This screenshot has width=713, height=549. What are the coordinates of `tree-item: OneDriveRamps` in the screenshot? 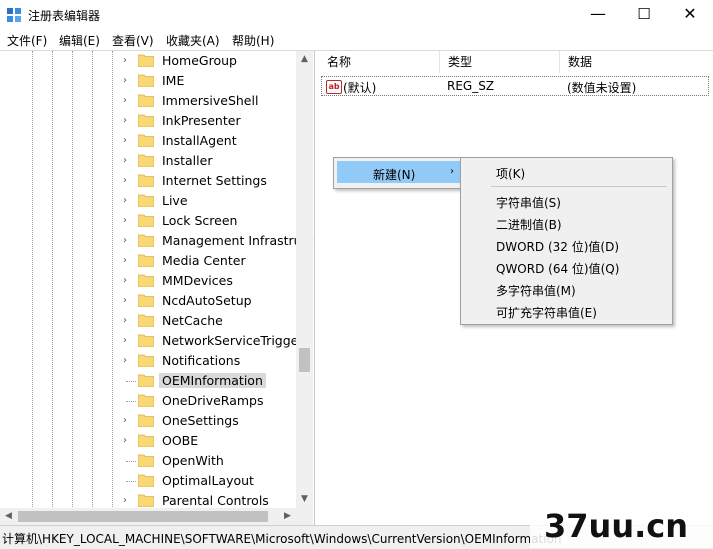 It's located at (210, 401).